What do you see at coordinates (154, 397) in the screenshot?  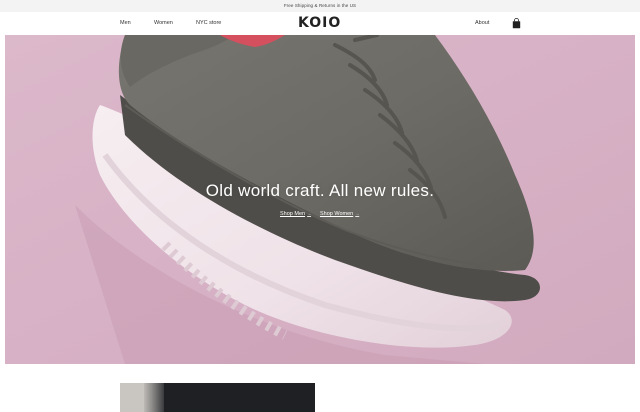 I see `image-transition-area` at bounding box center [154, 397].